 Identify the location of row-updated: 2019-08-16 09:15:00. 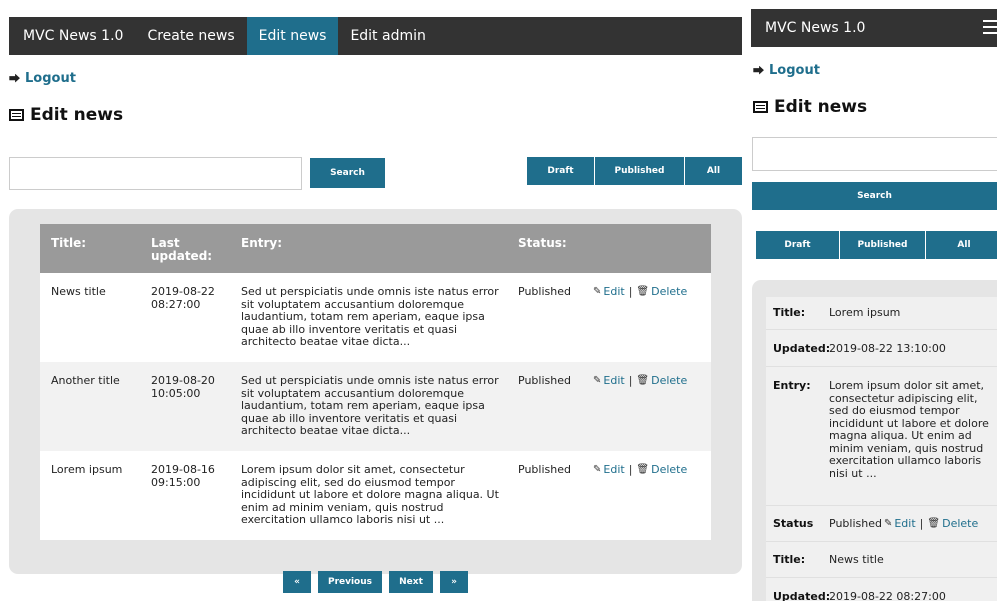
(183, 476).